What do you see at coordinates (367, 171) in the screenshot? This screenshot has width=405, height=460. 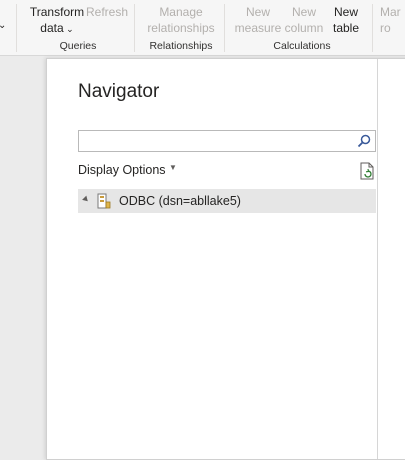 I see `refresh-document-icon` at bounding box center [367, 171].